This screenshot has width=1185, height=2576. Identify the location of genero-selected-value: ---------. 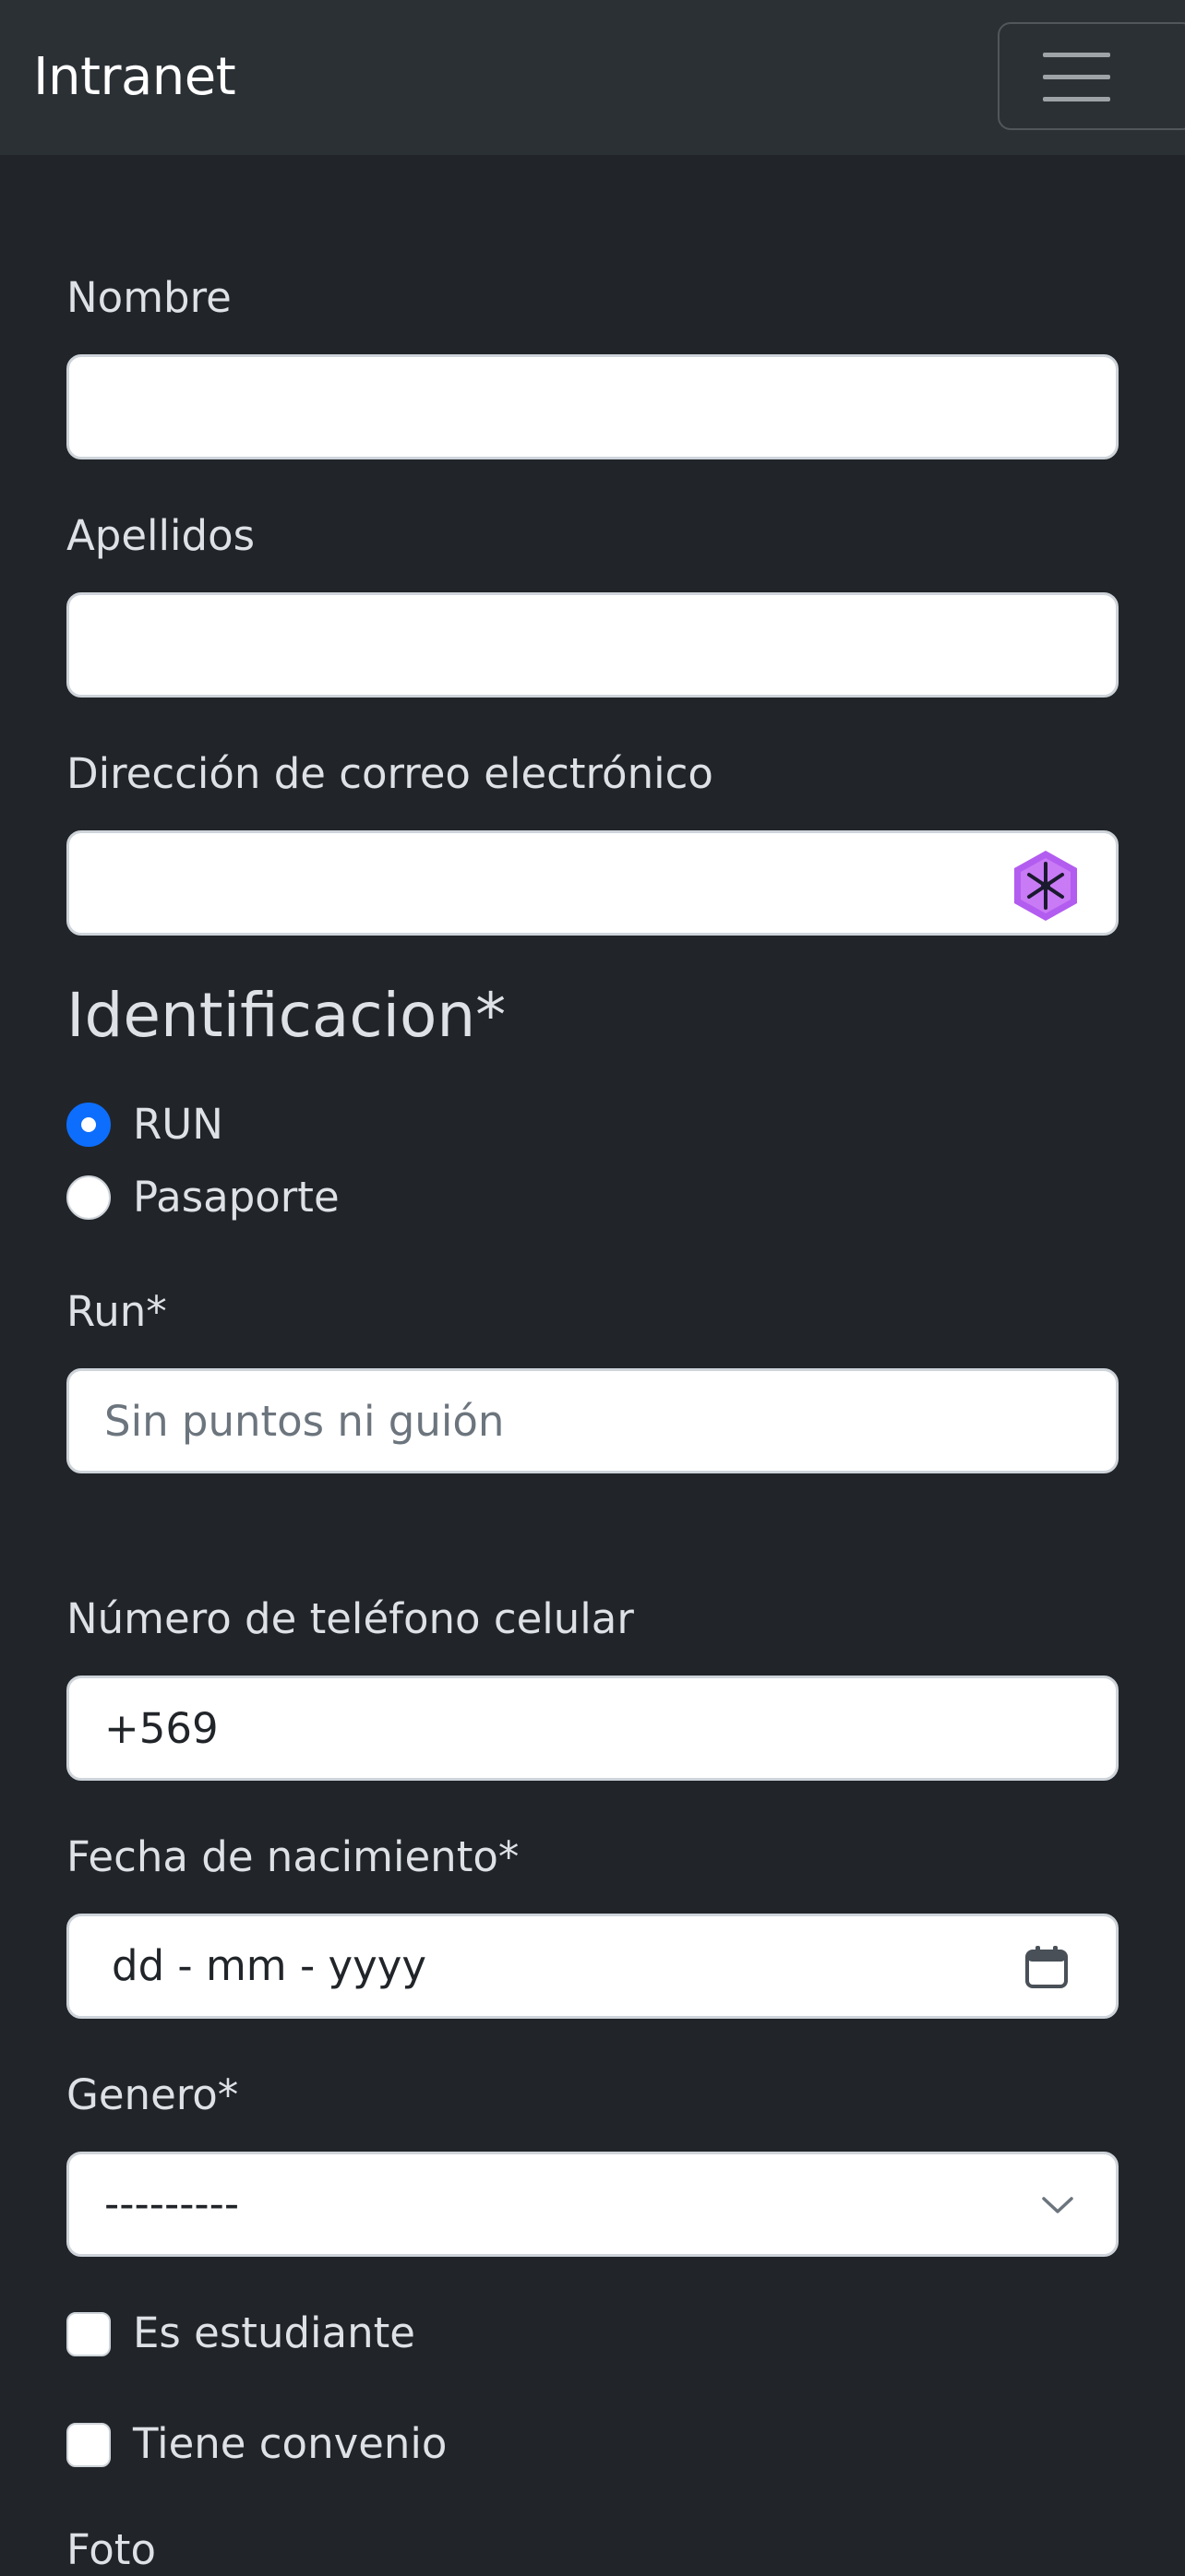
(172, 2203).